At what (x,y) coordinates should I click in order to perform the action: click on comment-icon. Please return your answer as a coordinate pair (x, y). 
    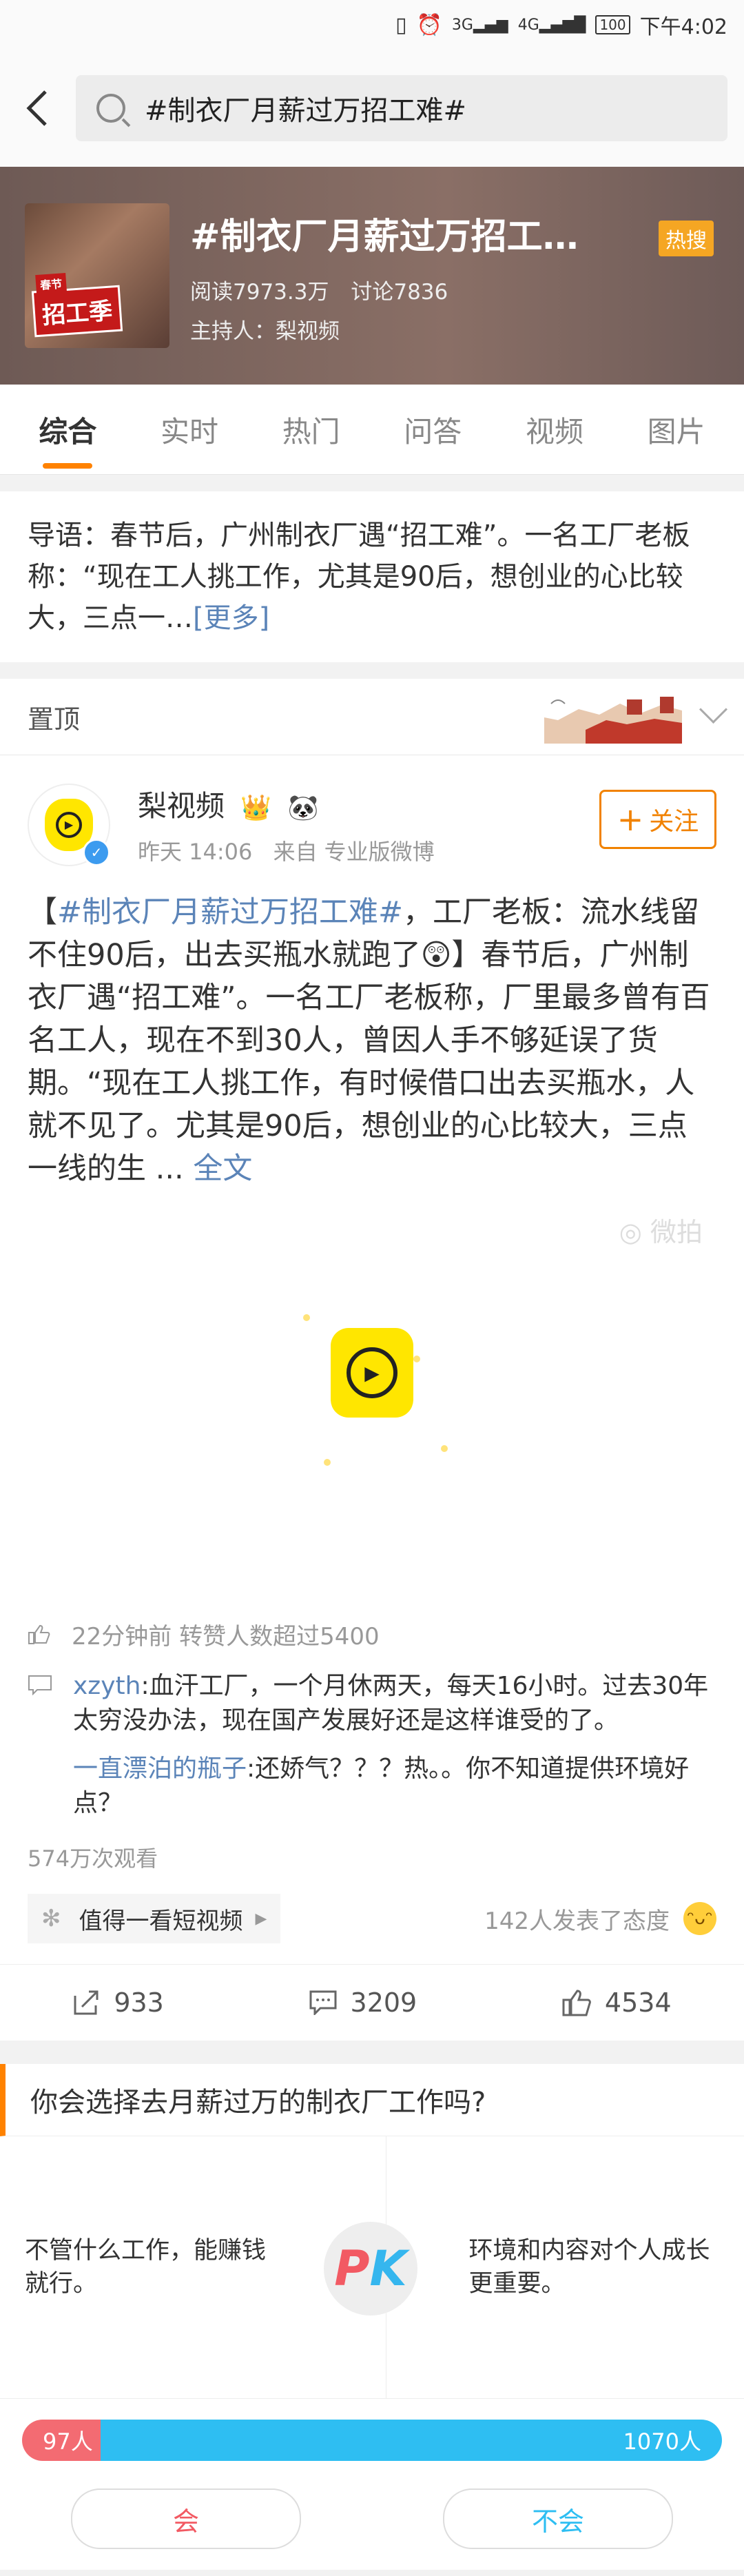
    Looking at the image, I should click on (323, 2002).